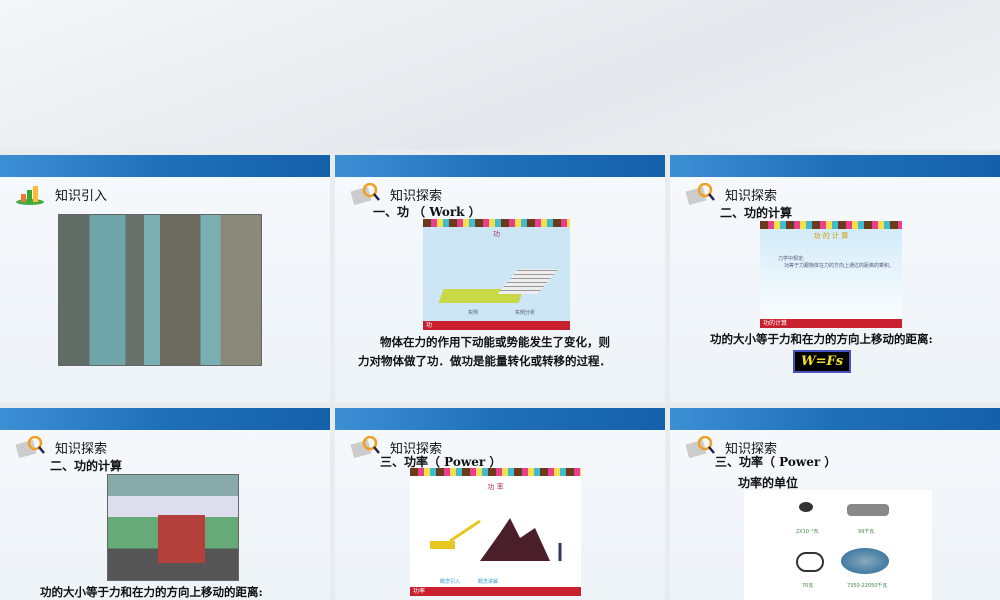  I want to click on animation-text: 力学中规定:, so click(791, 259).